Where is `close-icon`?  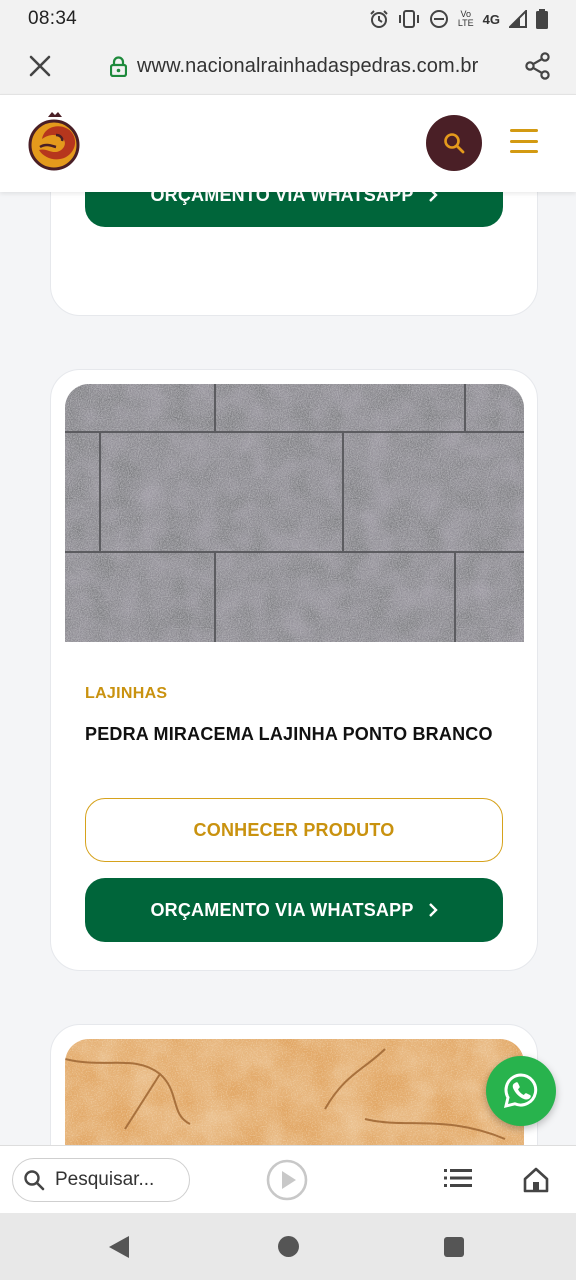
close-icon is located at coordinates (40, 66).